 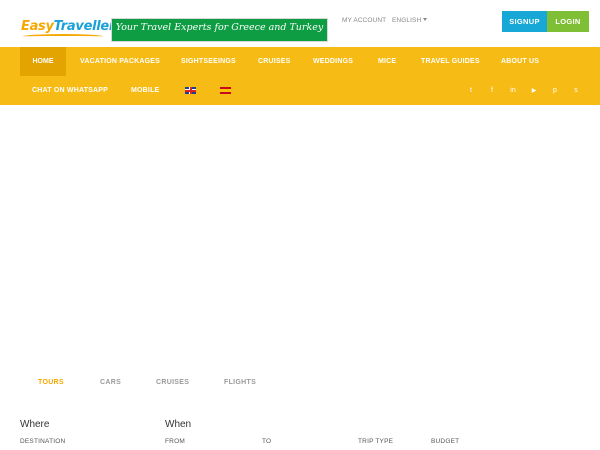 What do you see at coordinates (110, 382) in the screenshot?
I see `tab-cars: CARS` at bounding box center [110, 382].